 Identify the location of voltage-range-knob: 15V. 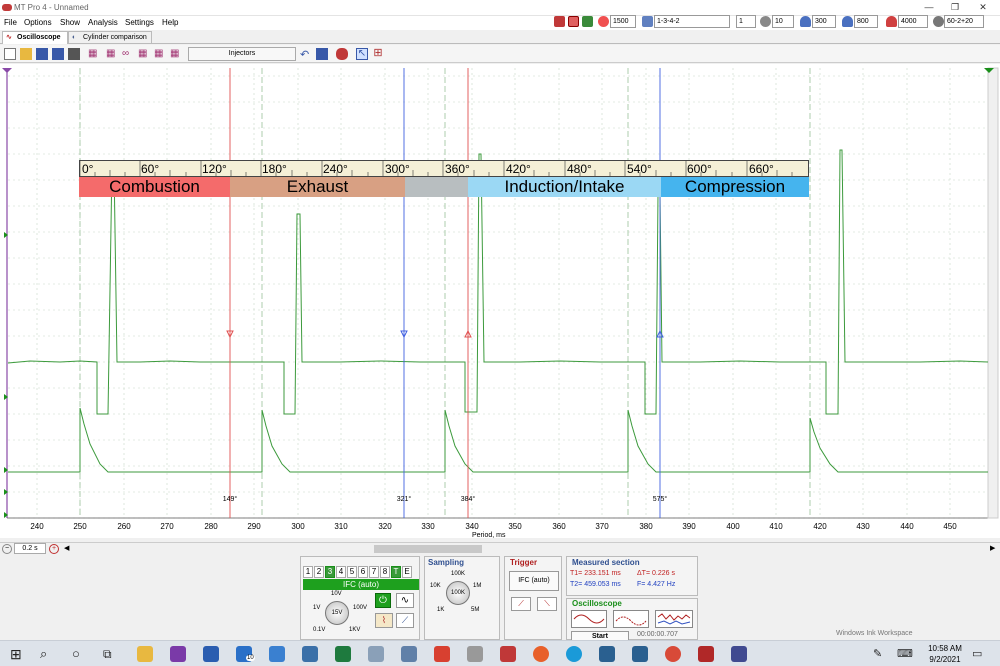
(337, 613).